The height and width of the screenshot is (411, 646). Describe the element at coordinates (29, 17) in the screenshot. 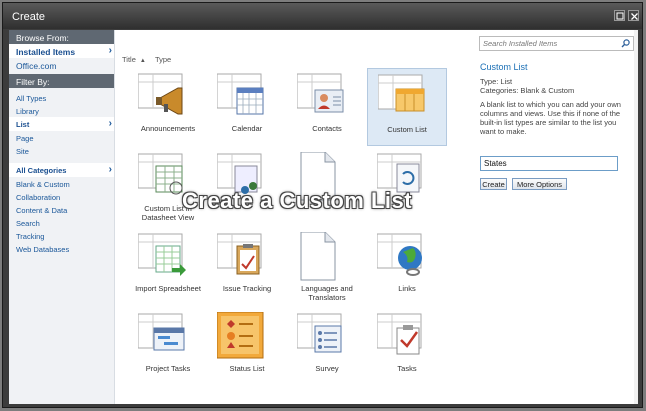

I see `dialog-title: Create` at that location.